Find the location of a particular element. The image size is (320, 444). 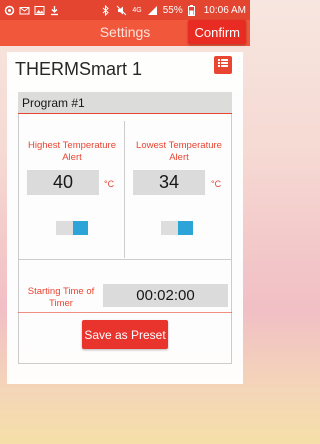

settings-icon is located at coordinates (9, 10).